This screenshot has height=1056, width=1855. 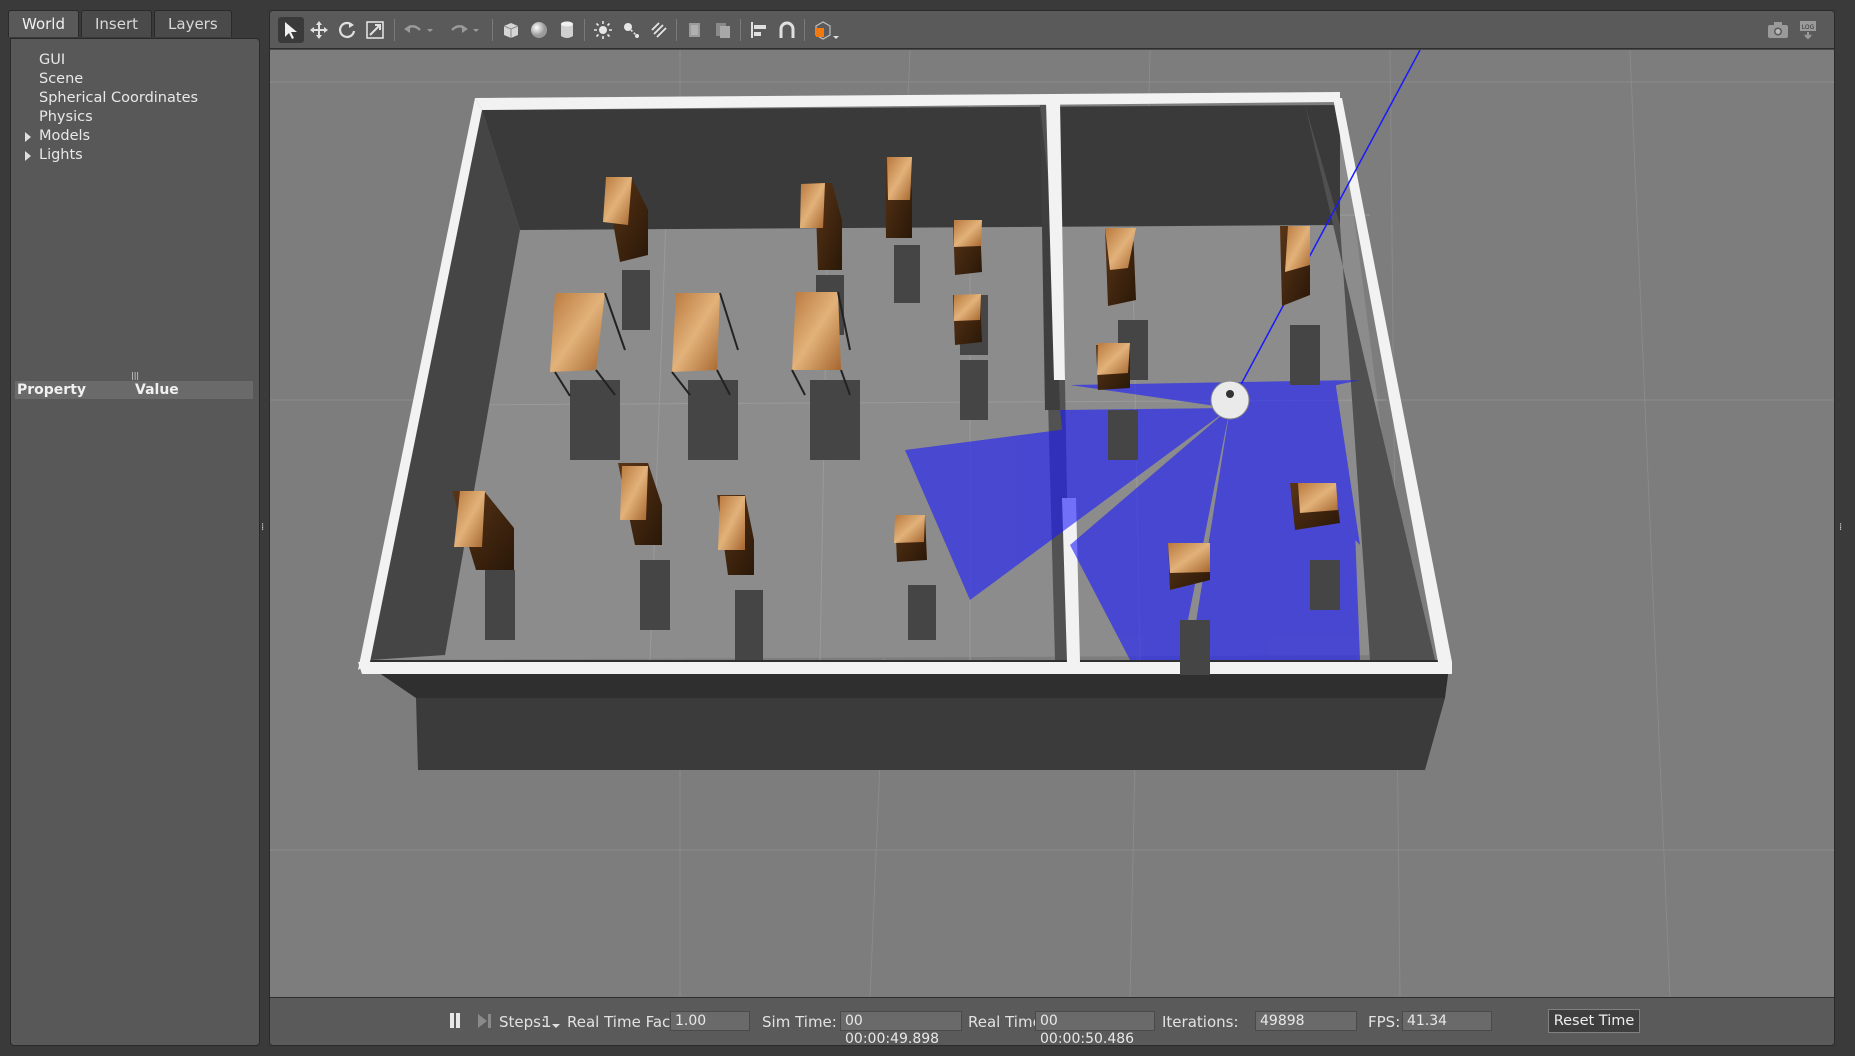 I want to click on steps-value: 1, so click(x=547, y=1022).